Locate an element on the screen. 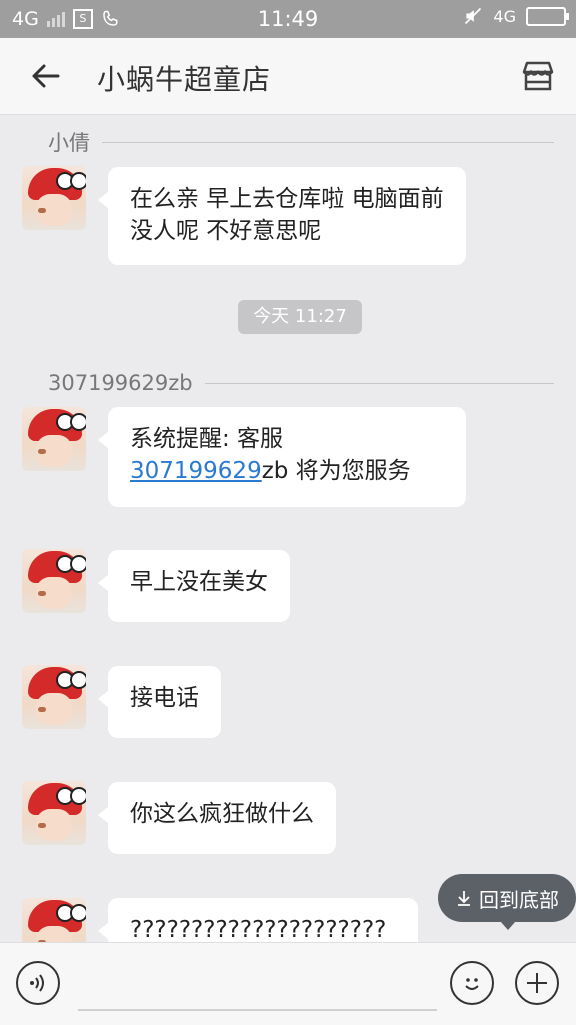  agent-id-link: 307199629 is located at coordinates (196, 471).